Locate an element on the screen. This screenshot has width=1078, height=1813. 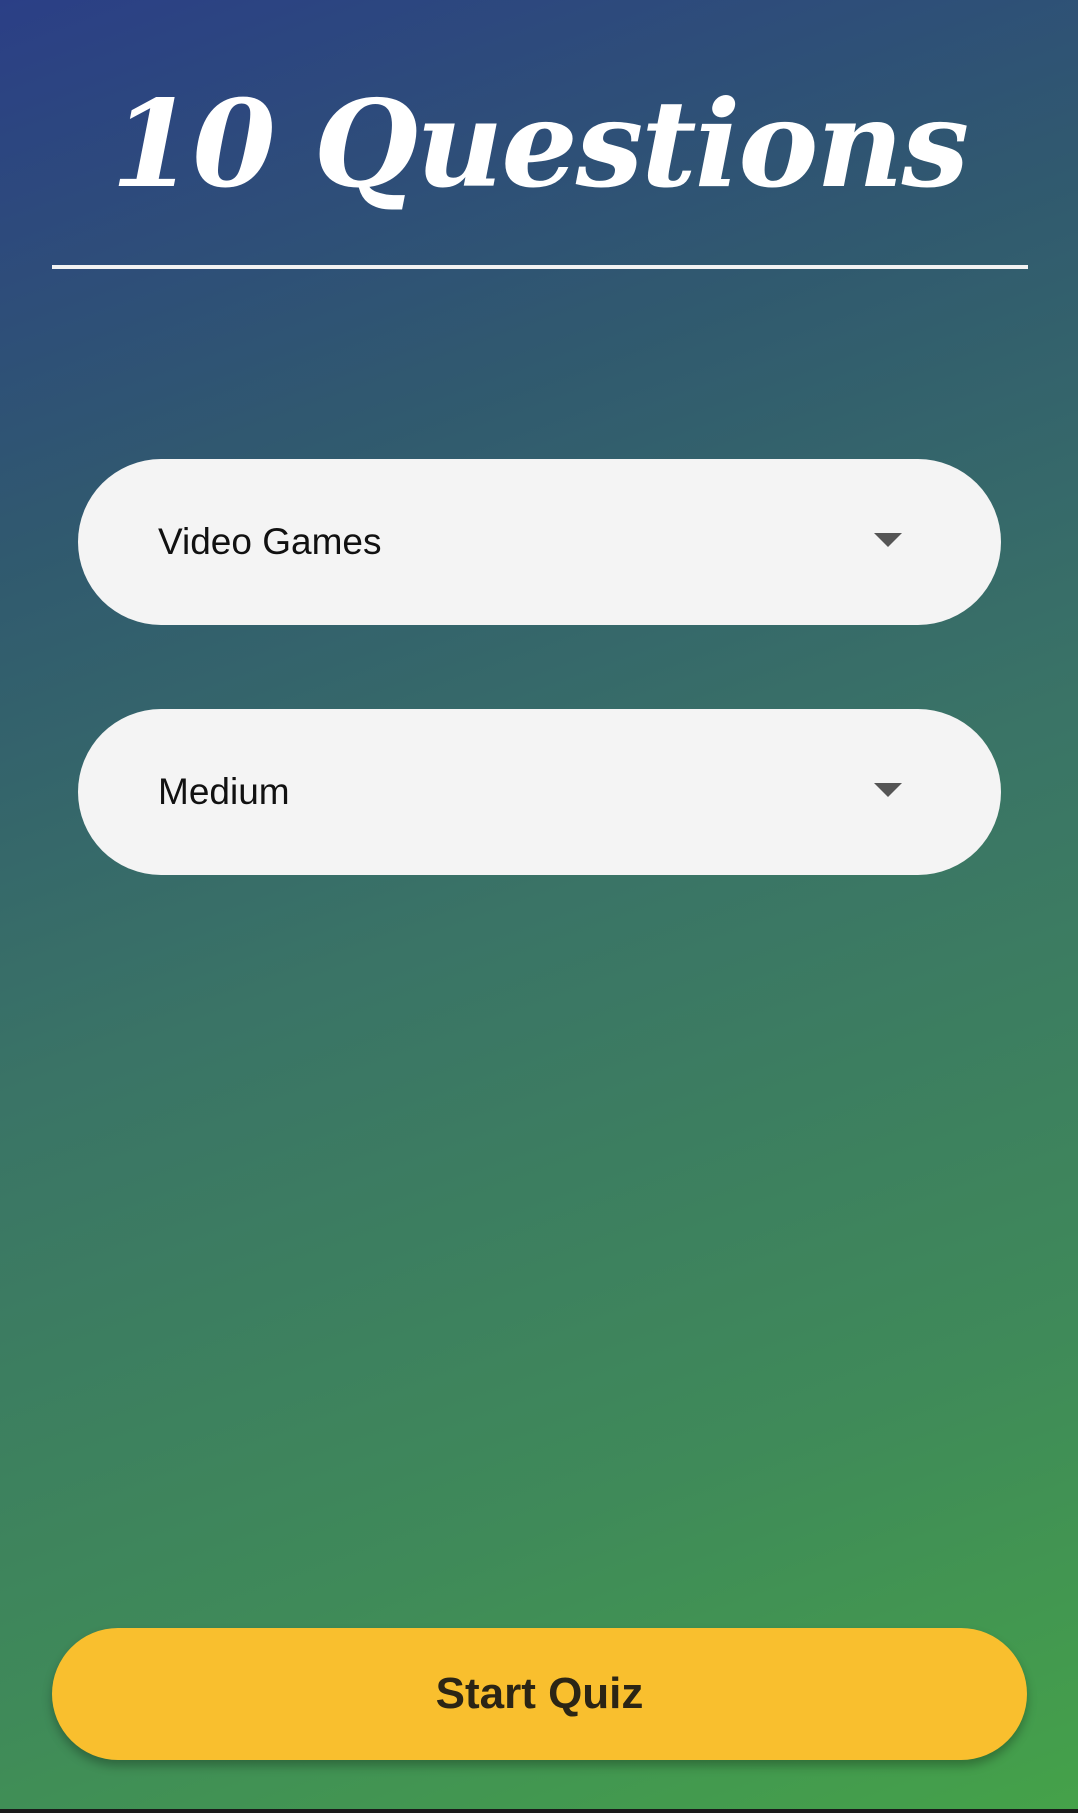
category-selected-value: Video Games is located at coordinates (270, 541).